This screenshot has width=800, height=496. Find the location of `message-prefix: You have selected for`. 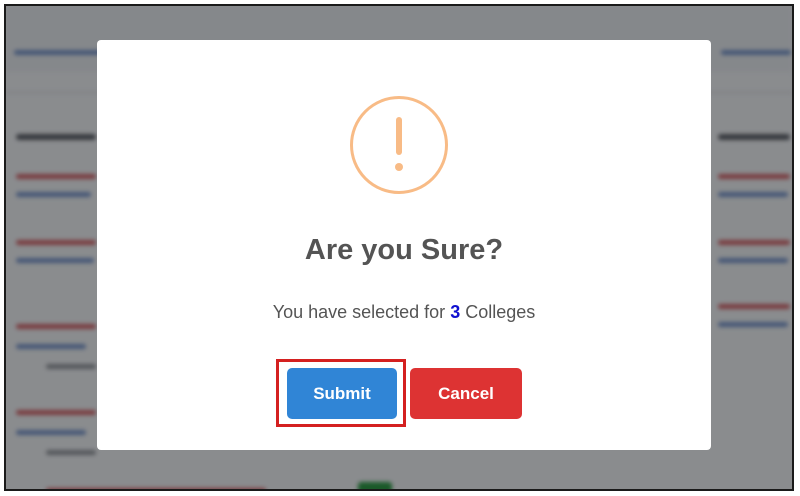

message-prefix: You have selected for is located at coordinates (359, 312).